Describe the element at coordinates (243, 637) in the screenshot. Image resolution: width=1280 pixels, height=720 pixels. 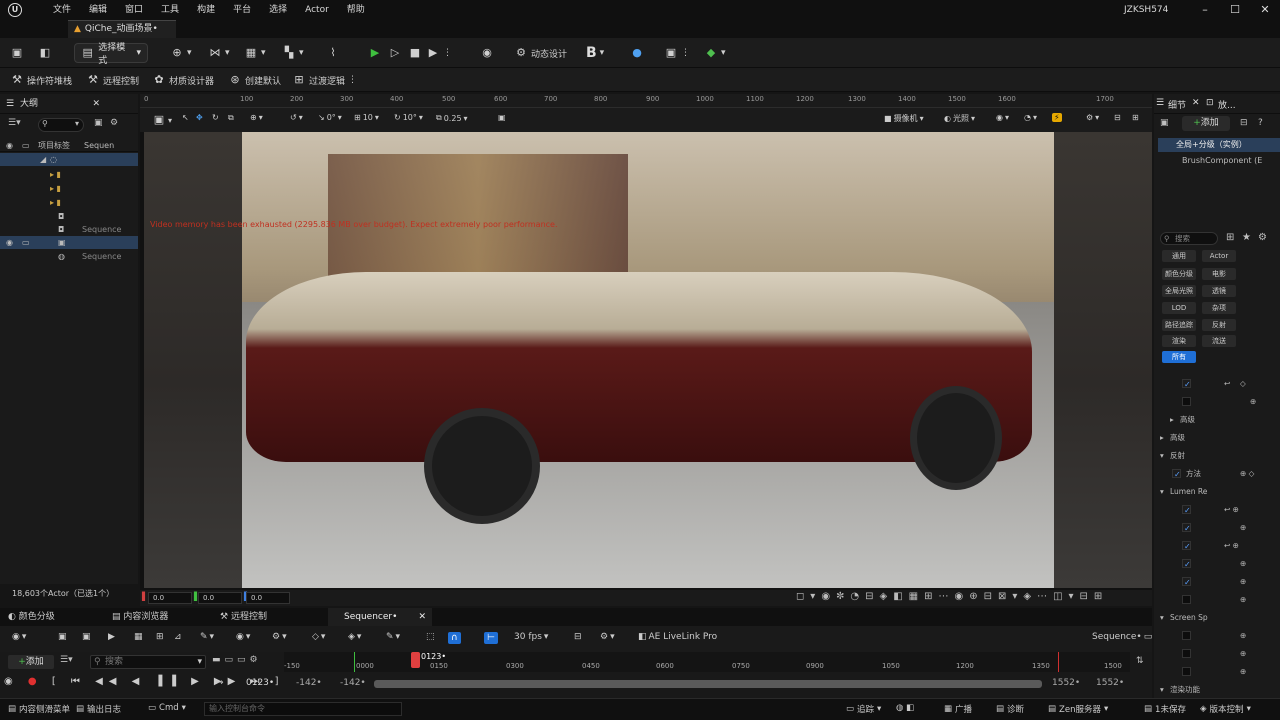
I see `view-options-button: ◉ ▾` at that location.